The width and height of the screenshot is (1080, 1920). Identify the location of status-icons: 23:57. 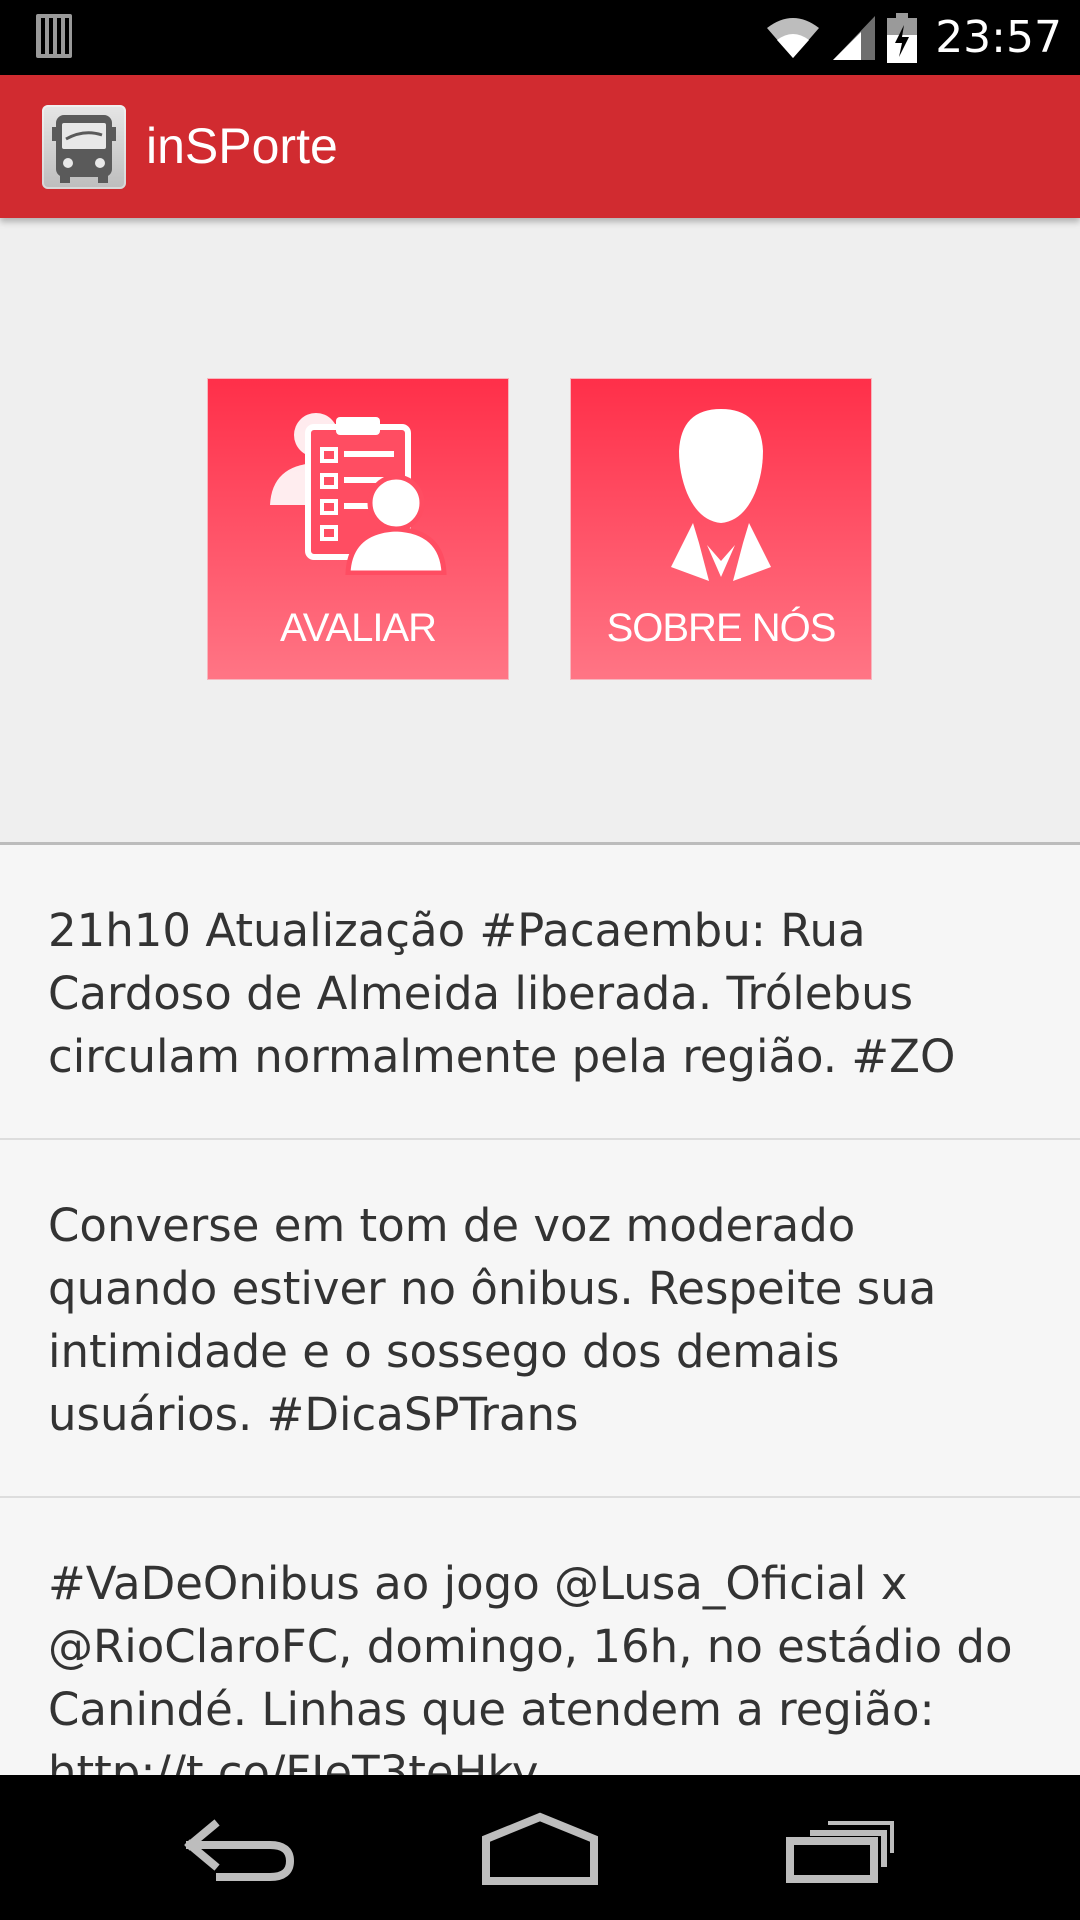
(913, 37).